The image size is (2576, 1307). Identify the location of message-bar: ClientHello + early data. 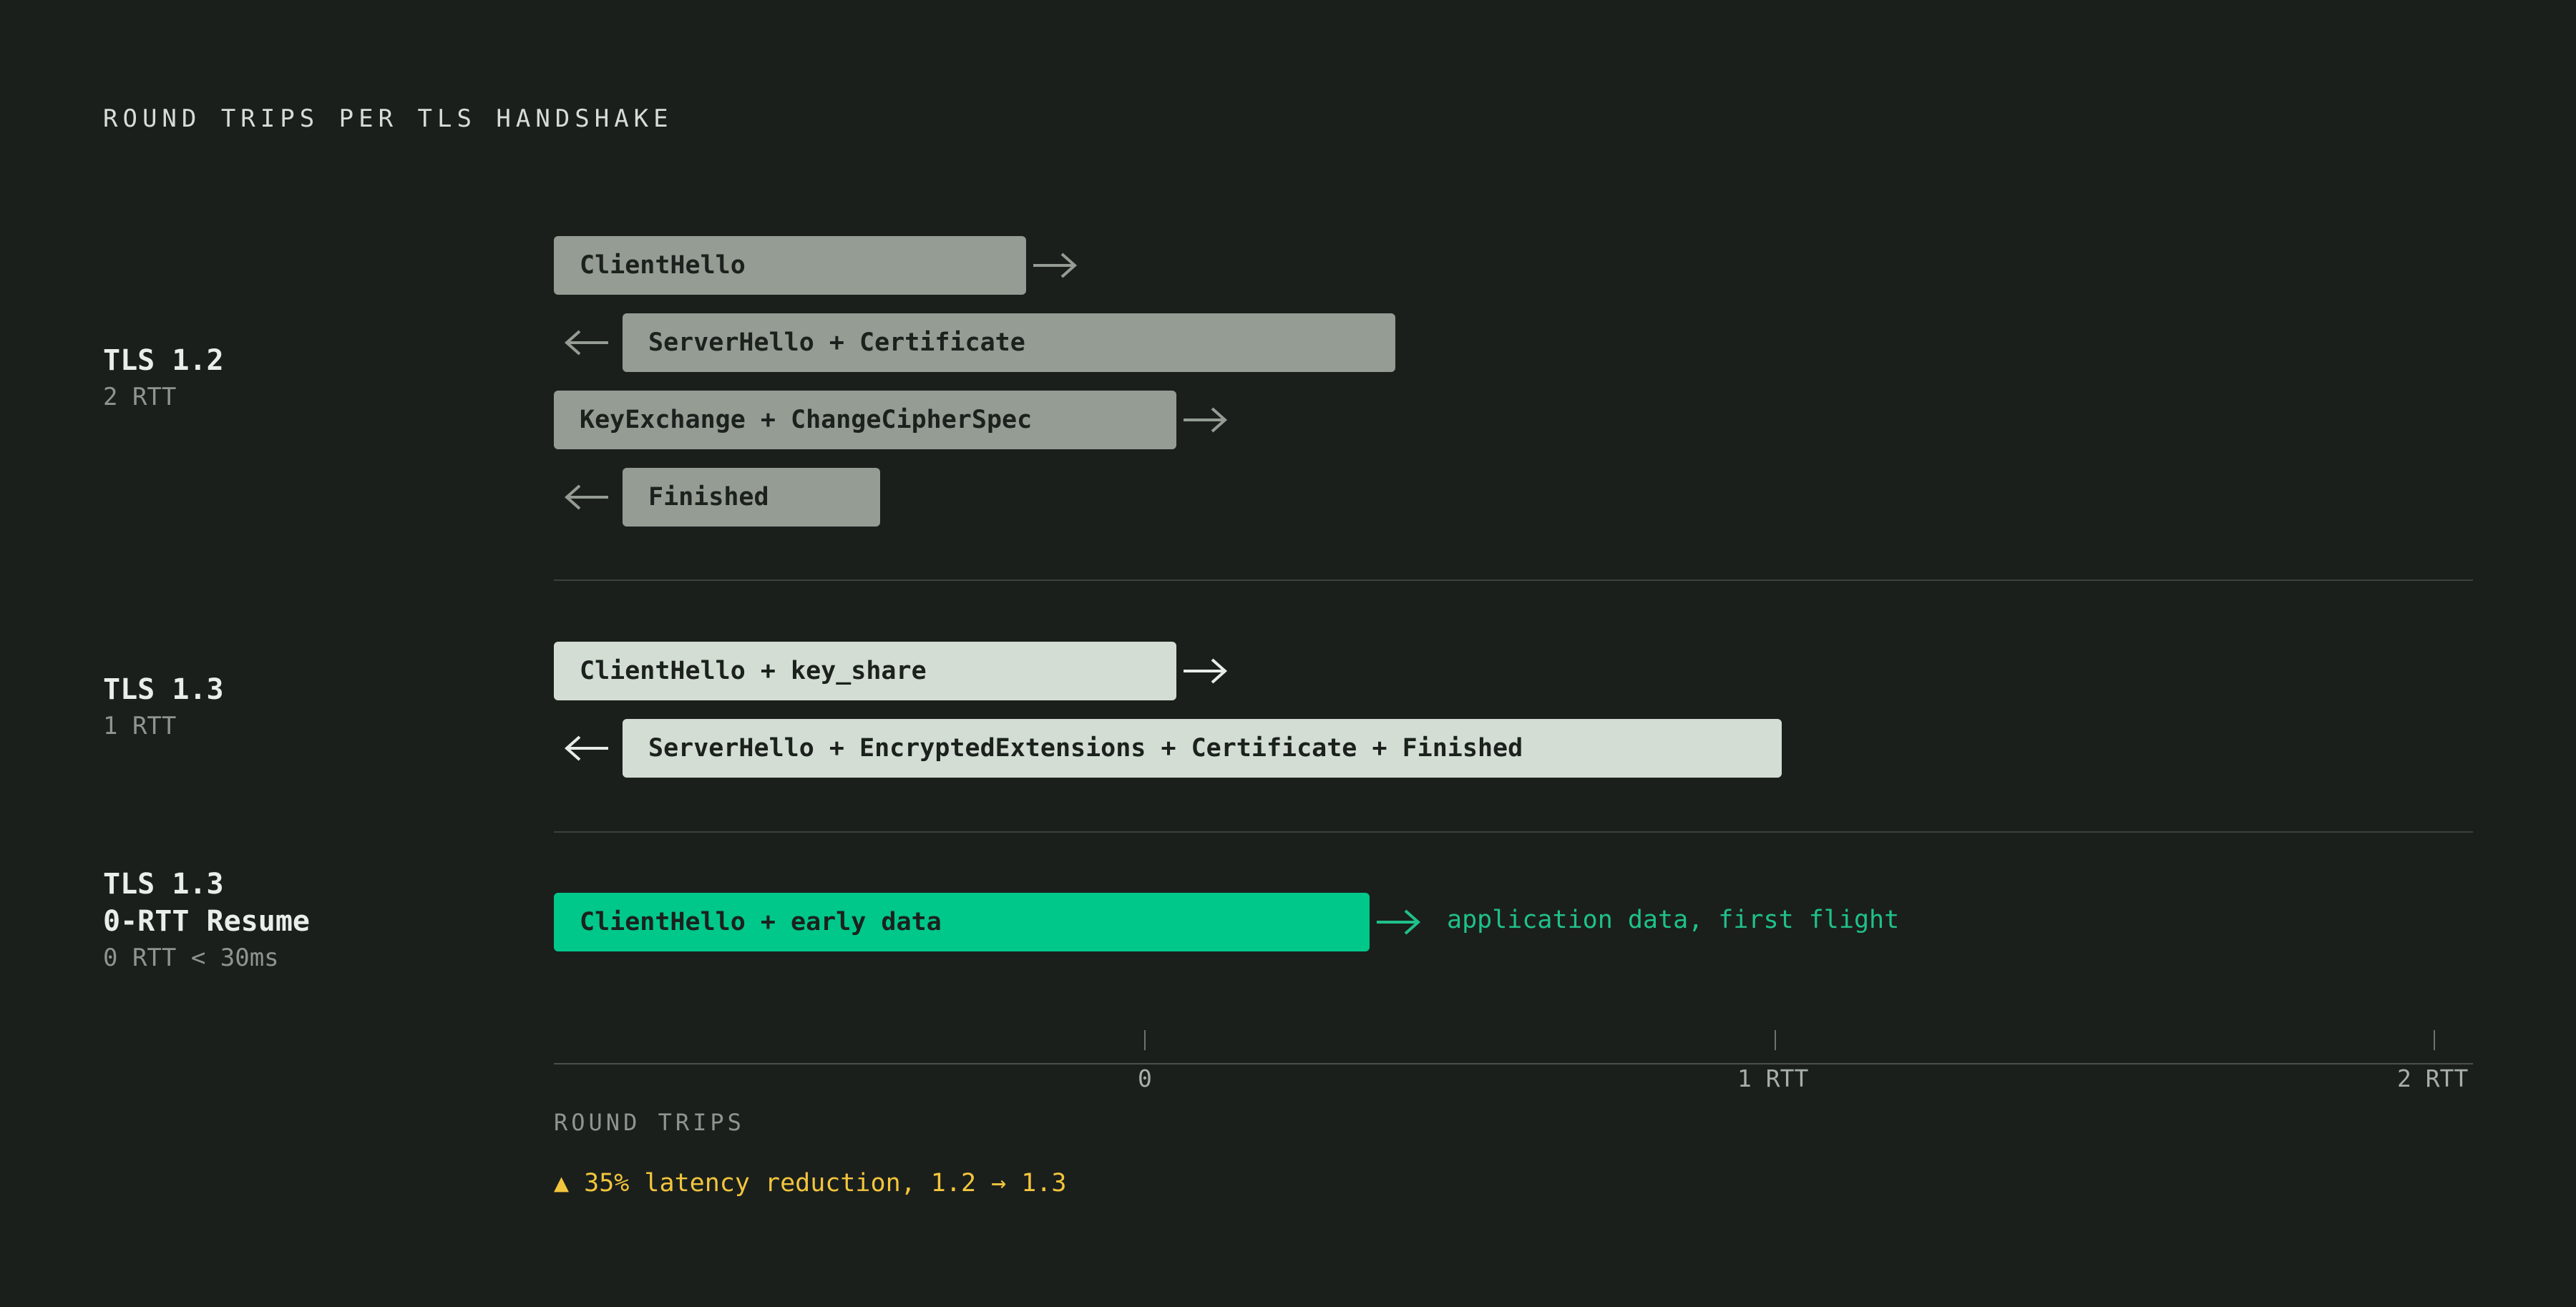
(962, 922).